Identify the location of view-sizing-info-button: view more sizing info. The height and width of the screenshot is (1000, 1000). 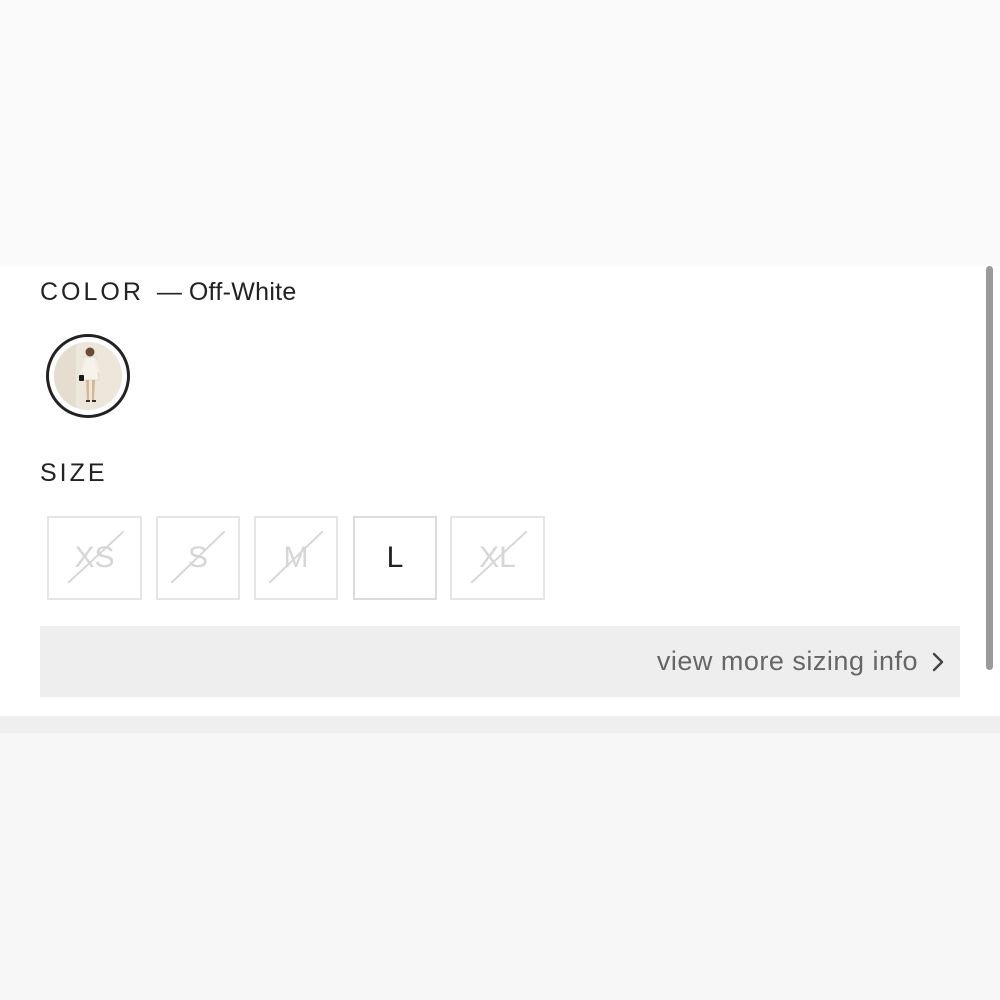
(500, 661).